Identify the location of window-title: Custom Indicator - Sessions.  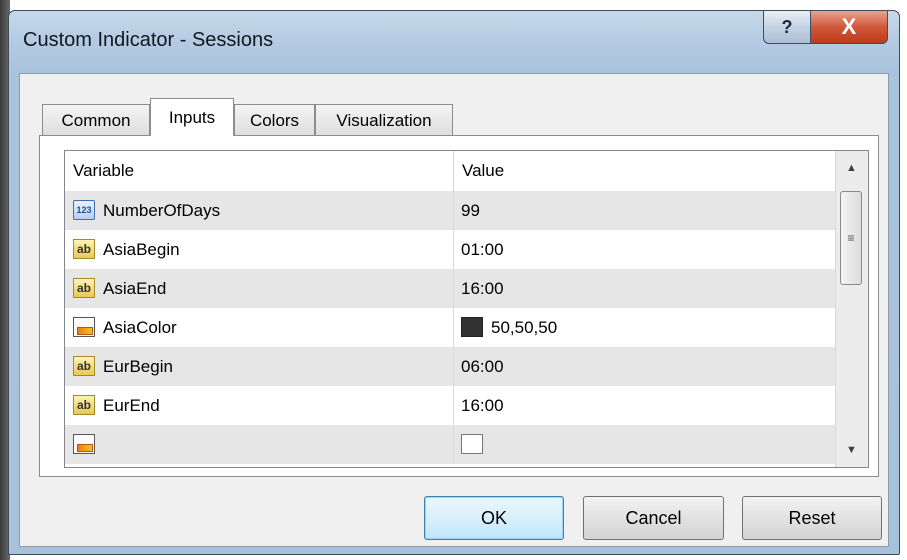
(148, 40).